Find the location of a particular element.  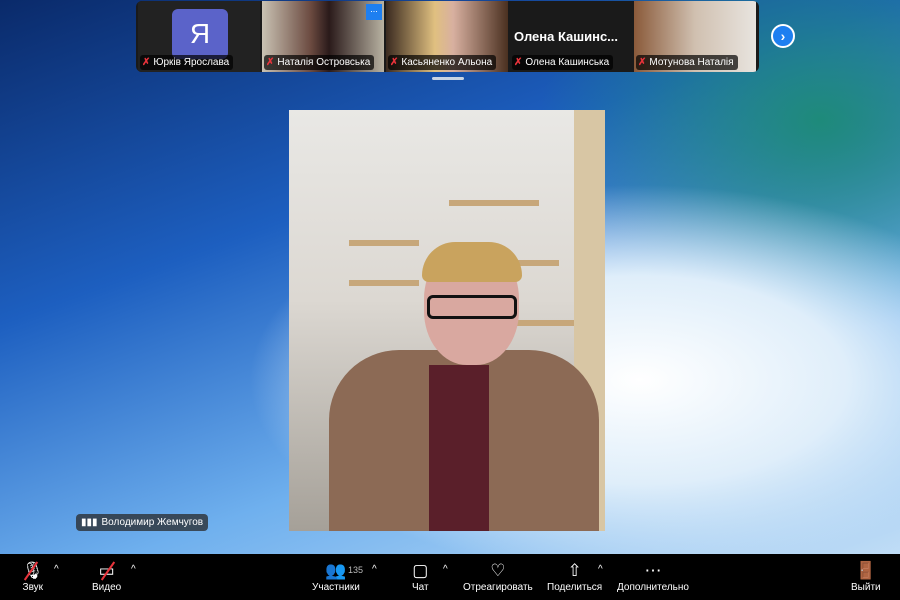

react-button: ♡ Отреагировать is located at coordinates (498, 576).